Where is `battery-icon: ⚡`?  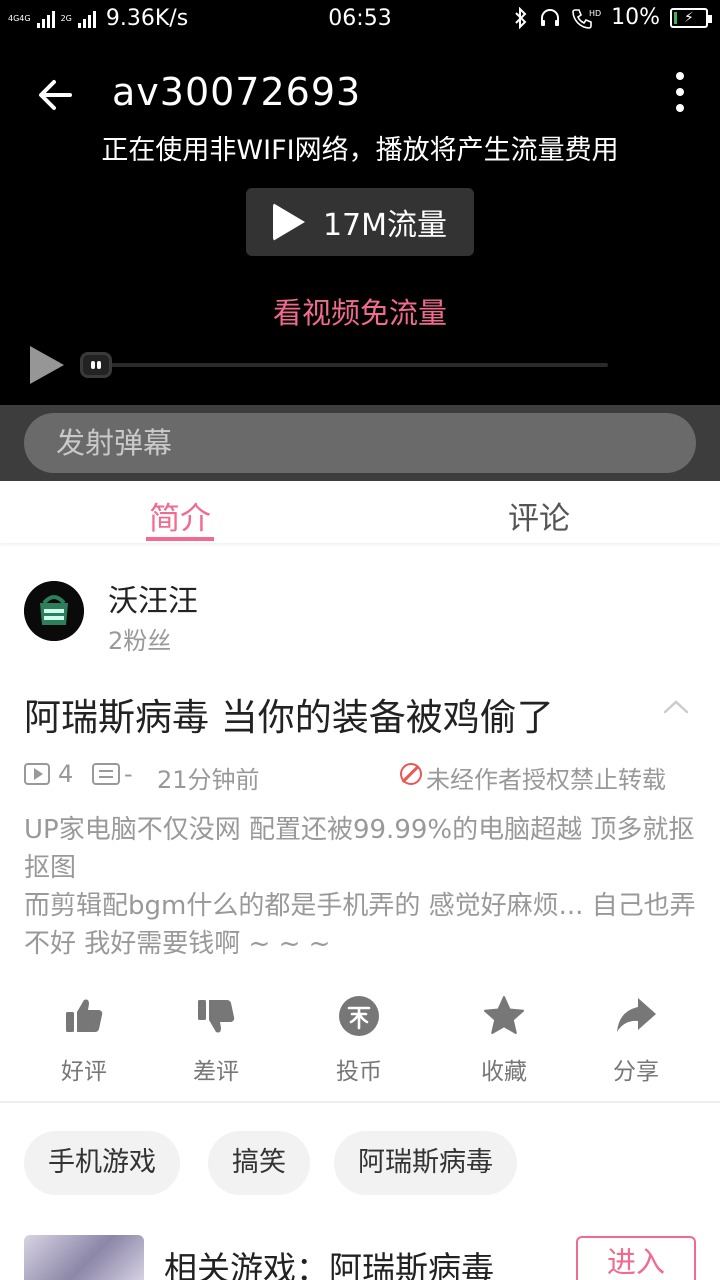 battery-icon: ⚡ is located at coordinates (691, 17).